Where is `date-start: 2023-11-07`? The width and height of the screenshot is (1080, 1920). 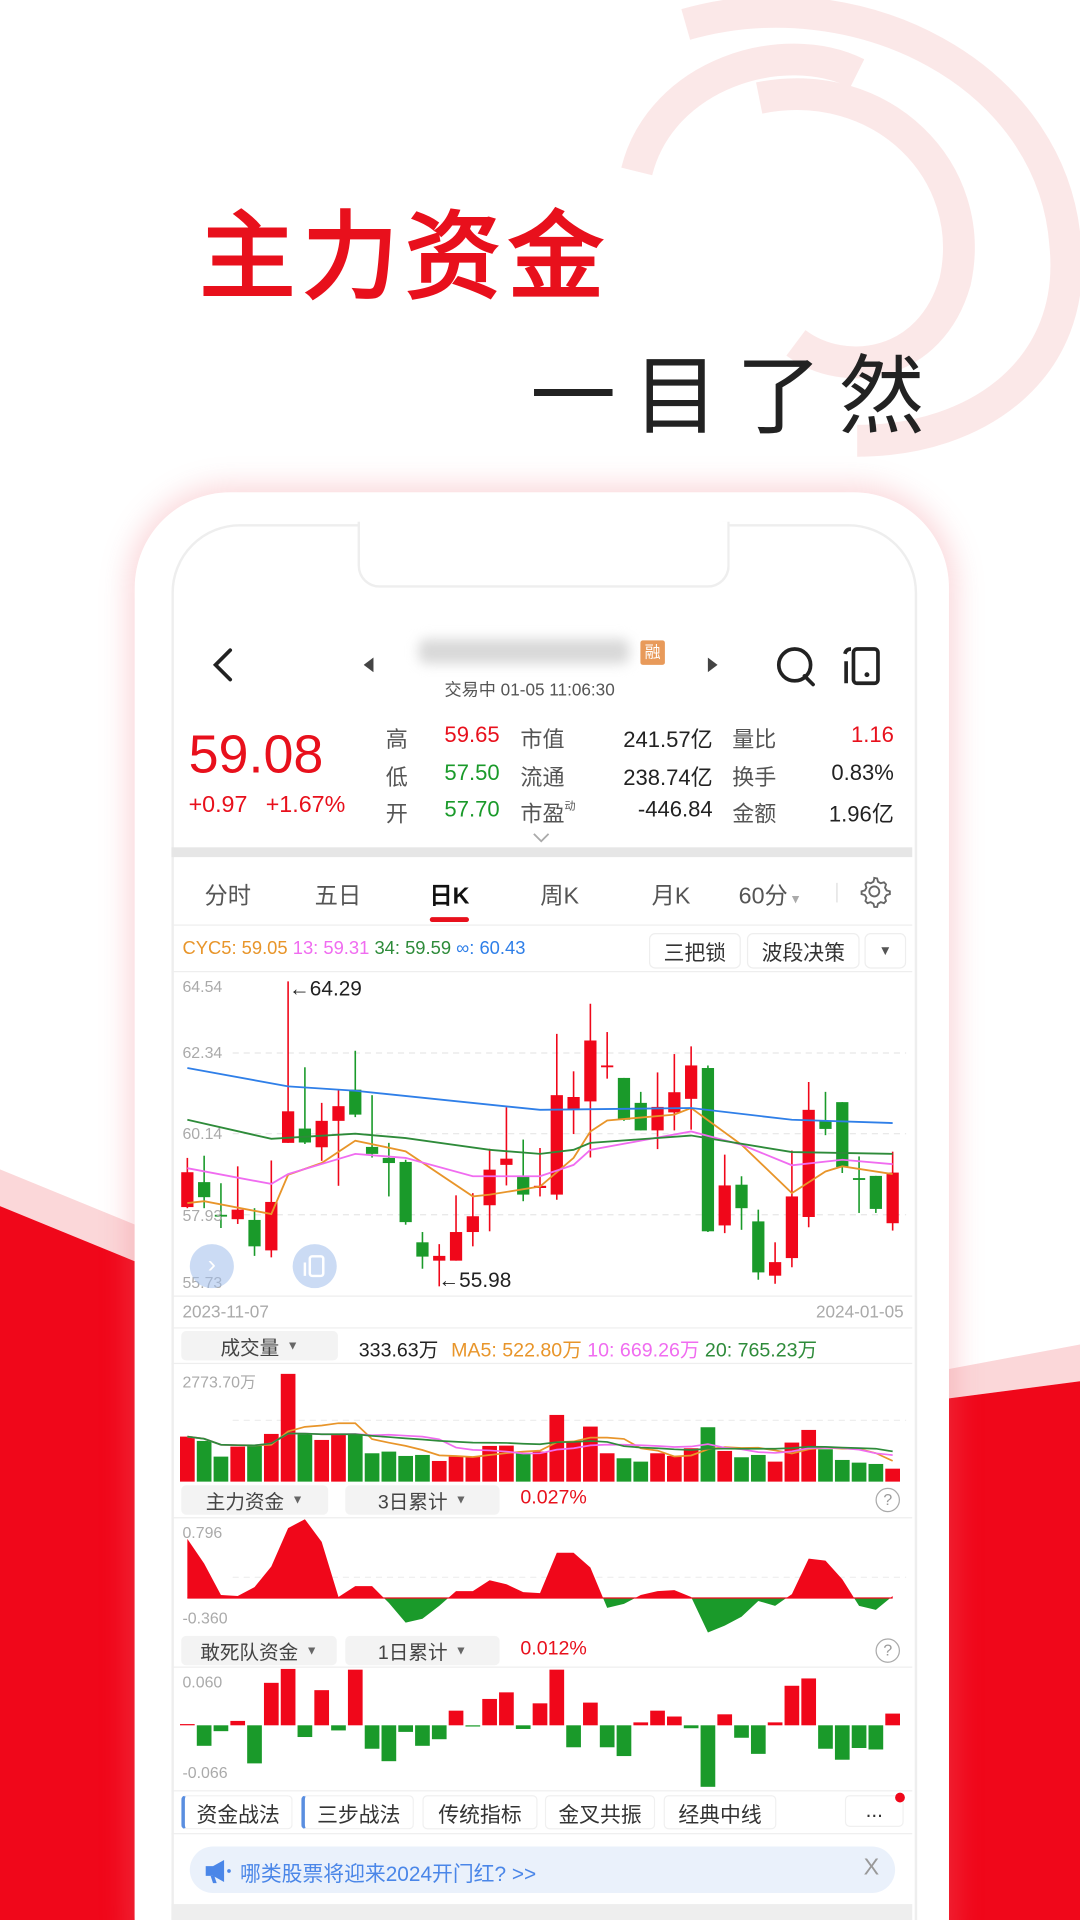 date-start: 2023-11-07 is located at coordinates (225, 1311).